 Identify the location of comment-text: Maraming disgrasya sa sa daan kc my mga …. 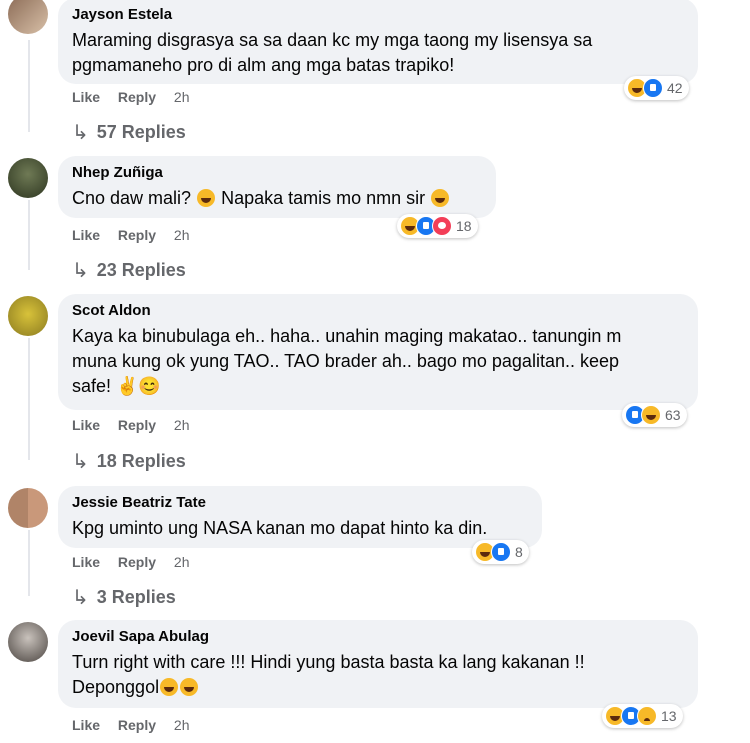
(332, 52).